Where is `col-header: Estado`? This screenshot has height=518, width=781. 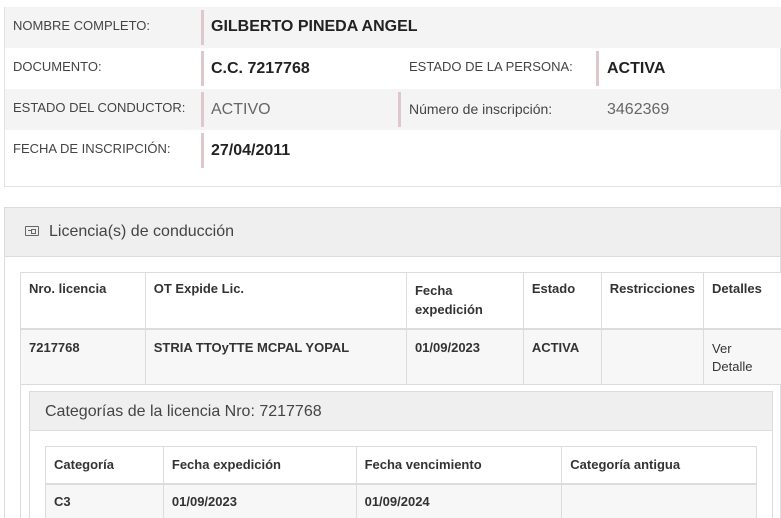
col-header: Estado is located at coordinates (562, 301).